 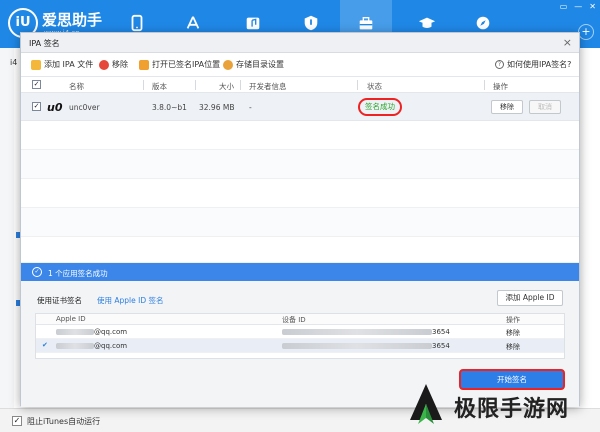 What do you see at coordinates (380, 107) in the screenshot?
I see `status-badge: 签名成功` at bounding box center [380, 107].